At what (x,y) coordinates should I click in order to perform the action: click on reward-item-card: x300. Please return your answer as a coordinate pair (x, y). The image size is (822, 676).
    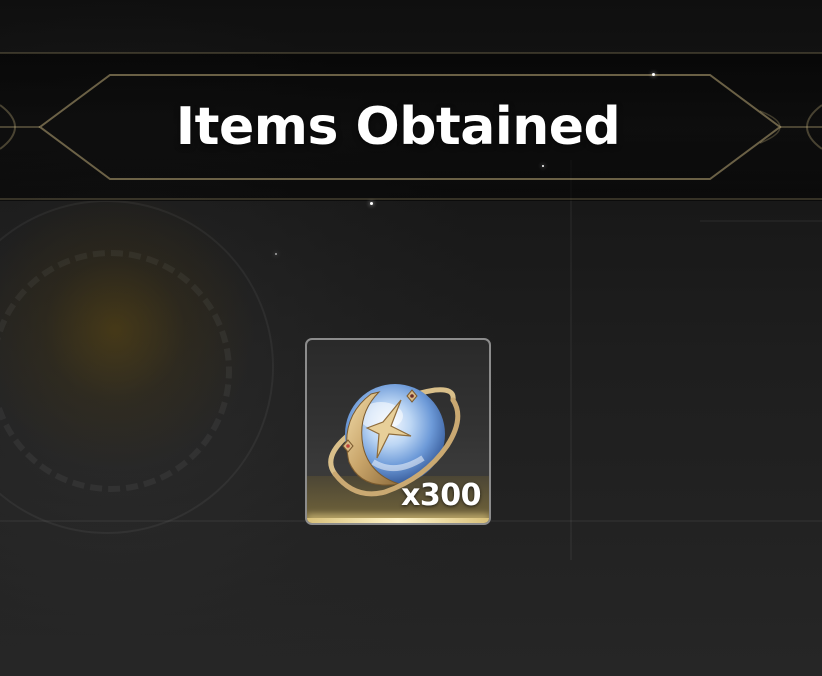
    Looking at the image, I should click on (398, 431).